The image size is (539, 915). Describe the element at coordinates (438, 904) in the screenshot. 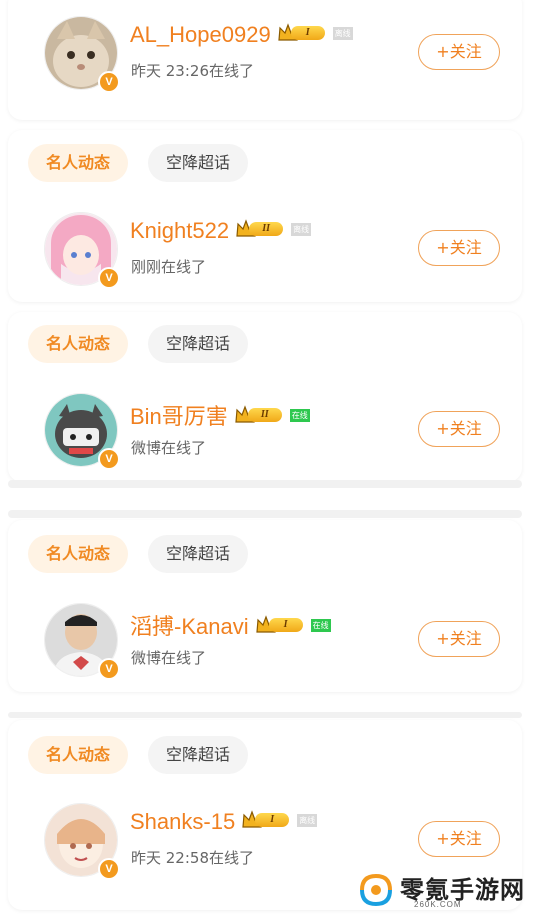

I see `watermark-url: 260K.COM` at that location.